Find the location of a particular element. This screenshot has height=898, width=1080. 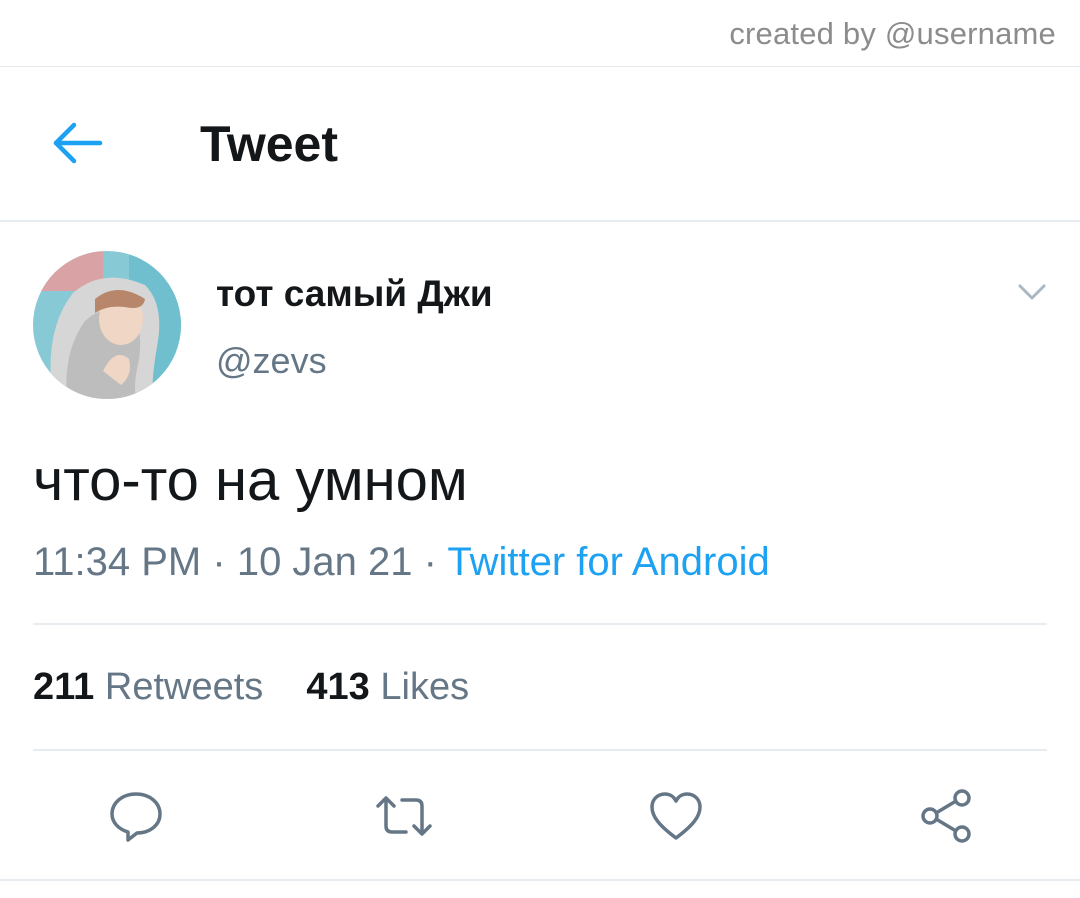

back-button is located at coordinates (76, 143).